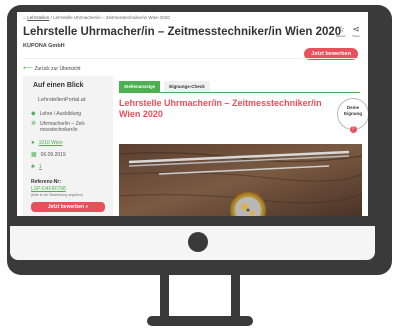  I want to click on header-actions: ☆ Merken ⋖ Teilen, so click(348, 31).